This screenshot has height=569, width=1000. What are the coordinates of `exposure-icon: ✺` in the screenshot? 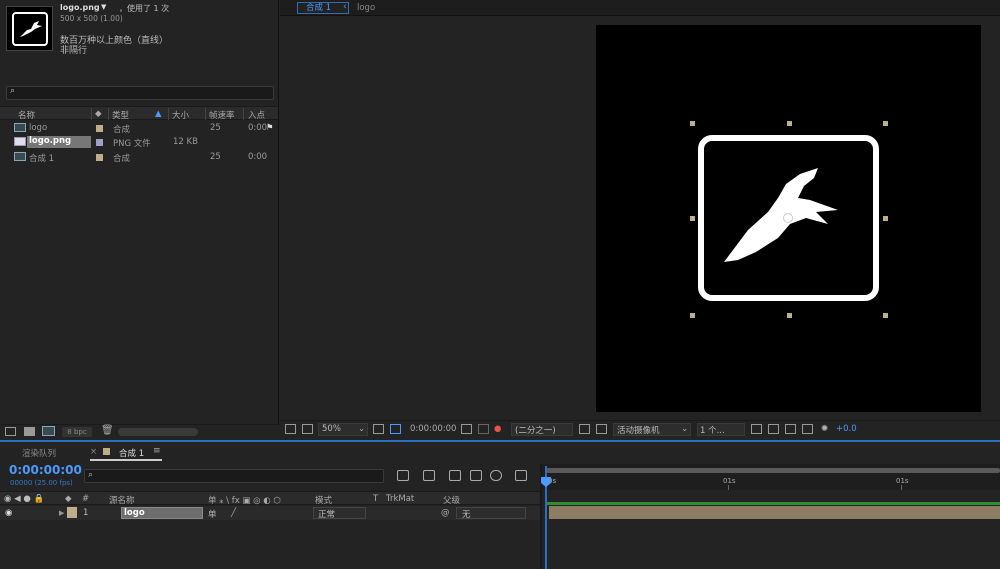 It's located at (824, 429).